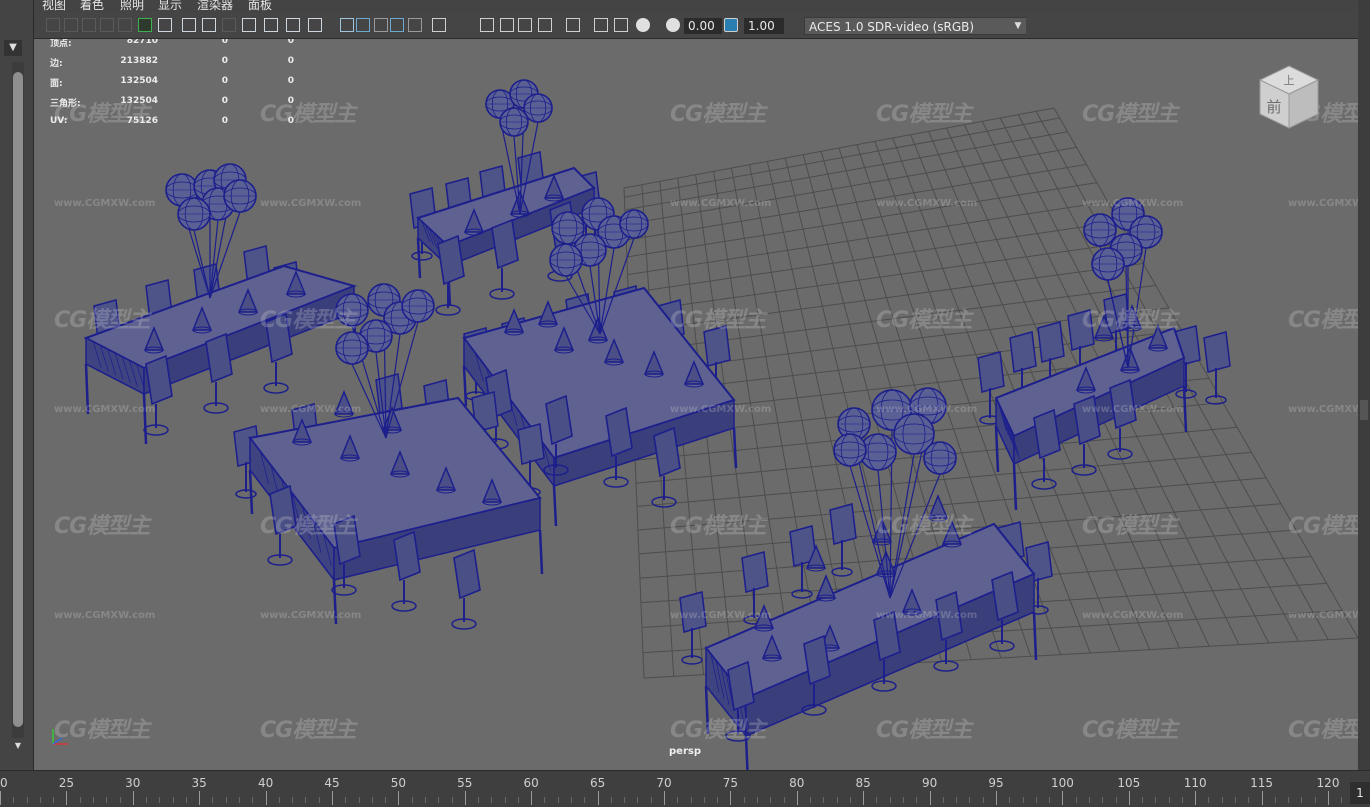 Image resolution: width=1370 pixels, height=807 pixels. What do you see at coordinates (1018, 26) in the screenshot?
I see `dropdown-arrow-icon: ▼` at bounding box center [1018, 26].